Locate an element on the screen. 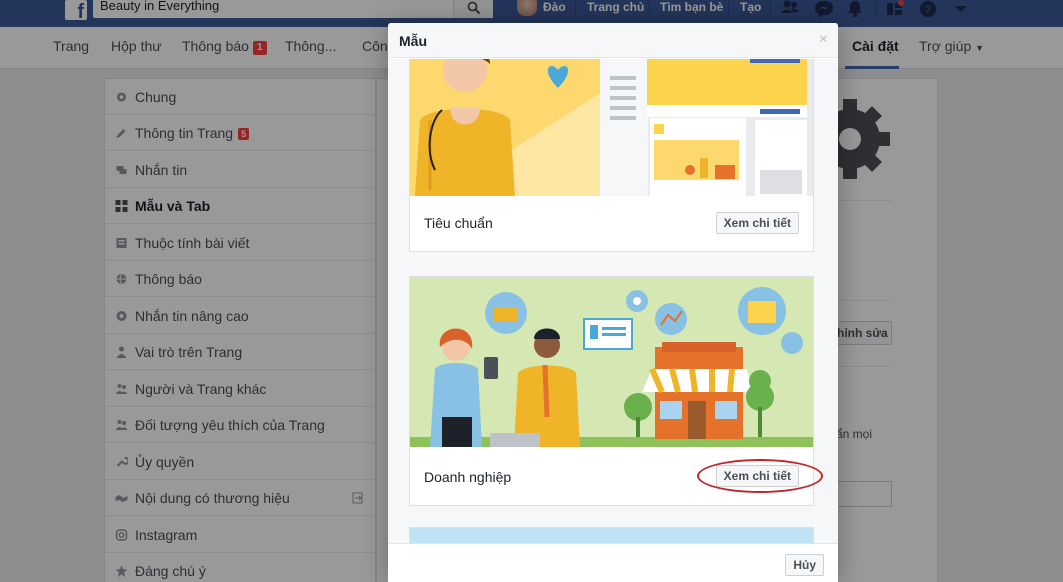  dialog-footer: Hủy is located at coordinates (613, 562).